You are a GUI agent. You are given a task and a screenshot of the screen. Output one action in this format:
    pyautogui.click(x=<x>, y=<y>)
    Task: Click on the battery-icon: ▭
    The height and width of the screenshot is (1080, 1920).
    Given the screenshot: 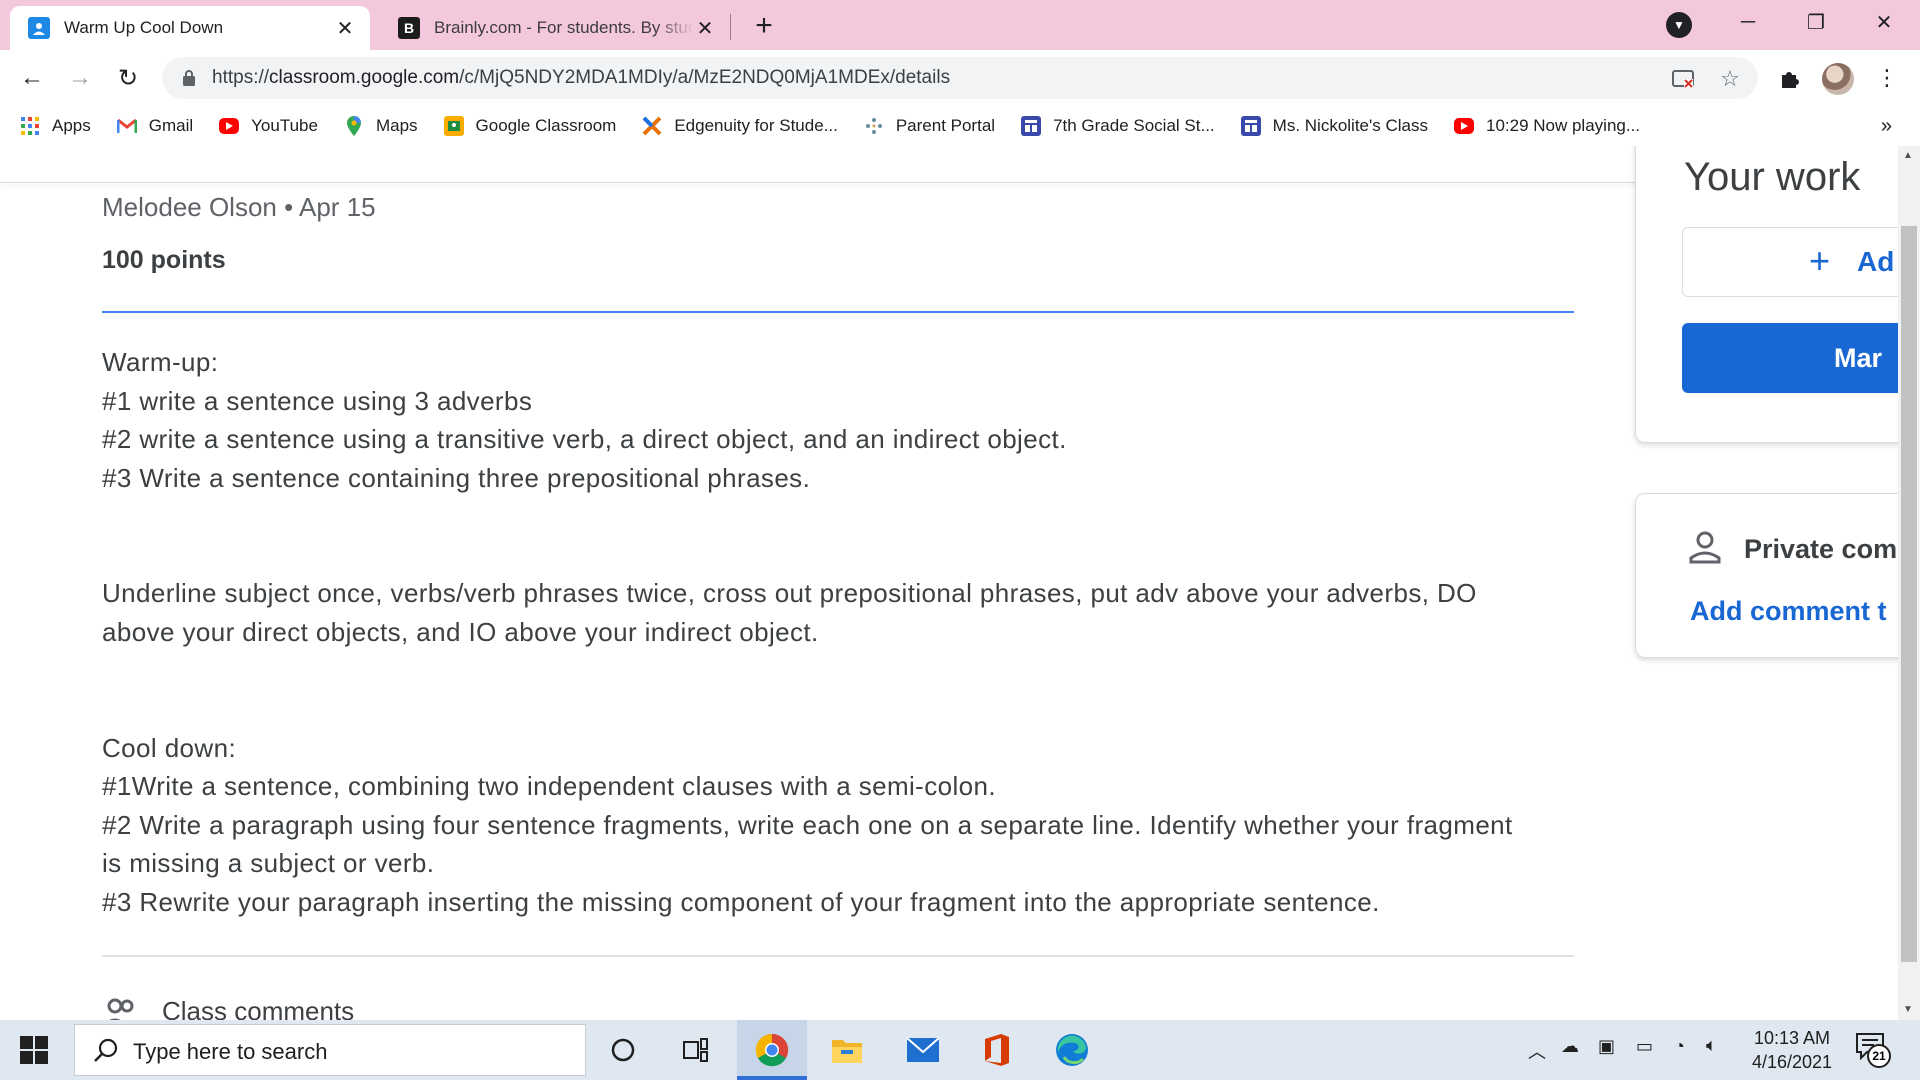 What is the action you would take?
    pyautogui.click(x=1644, y=1046)
    